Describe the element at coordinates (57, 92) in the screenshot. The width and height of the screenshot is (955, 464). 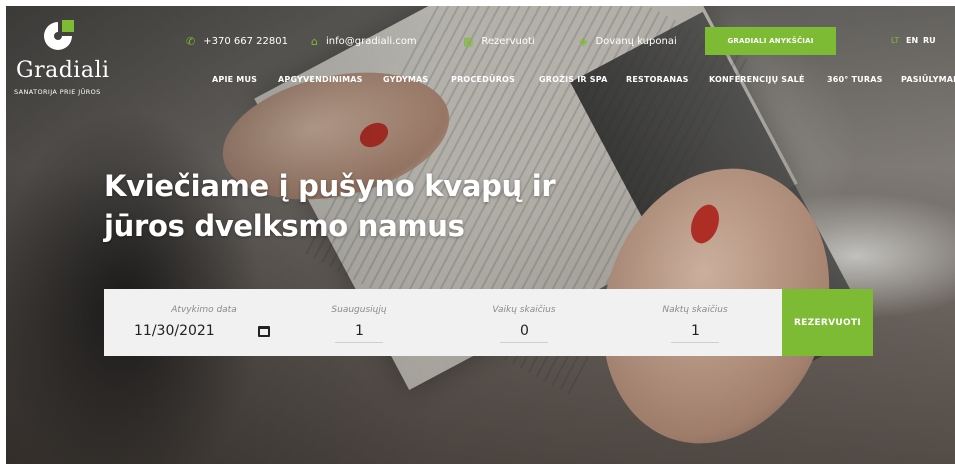
I see `logo-tagline: SANATORIJA PRIE JŪROS` at that location.